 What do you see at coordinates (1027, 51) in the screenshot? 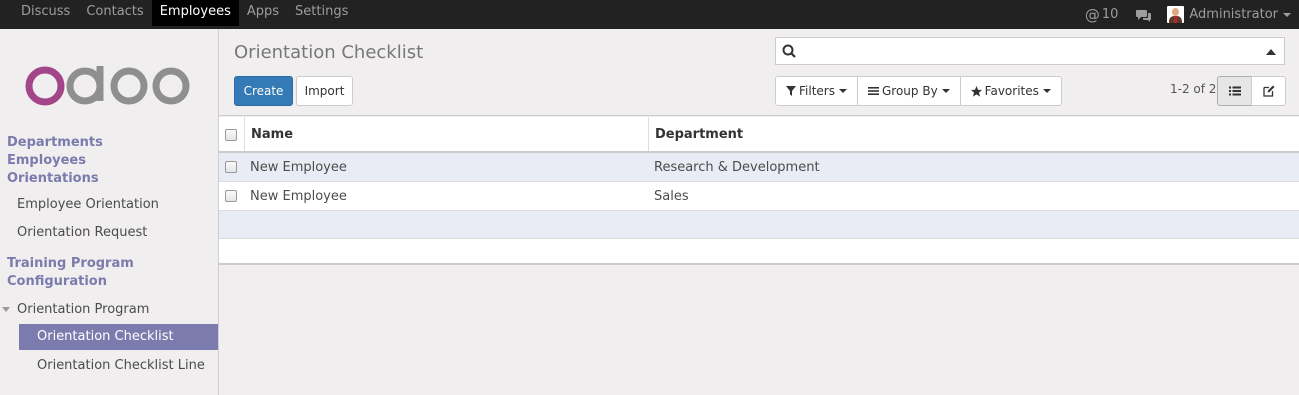
I see `search-input` at bounding box center [1027, 51].